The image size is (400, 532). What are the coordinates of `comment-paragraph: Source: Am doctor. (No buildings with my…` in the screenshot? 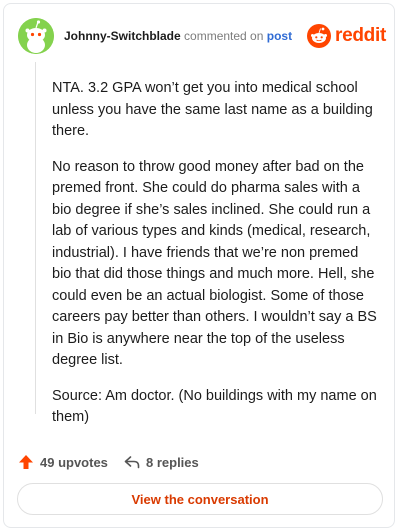 It's located at (214, 406).